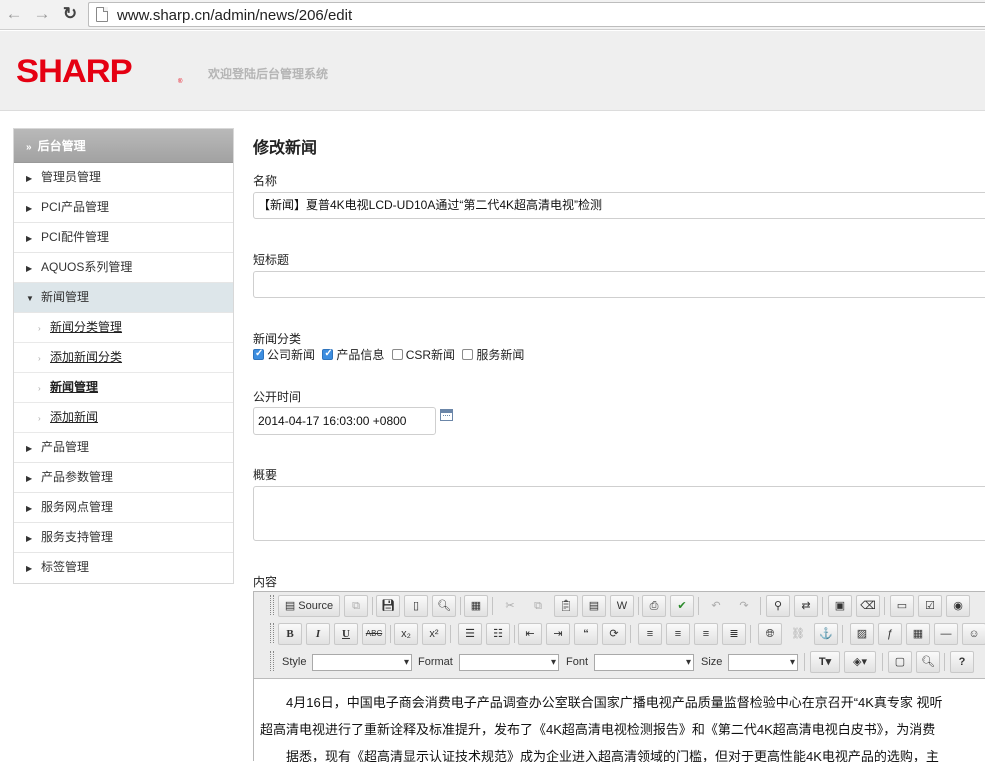  What do you see at coordinates (294, 662) in the screenshot?
I see `style-label: Style` at bounding box center [294, 662].